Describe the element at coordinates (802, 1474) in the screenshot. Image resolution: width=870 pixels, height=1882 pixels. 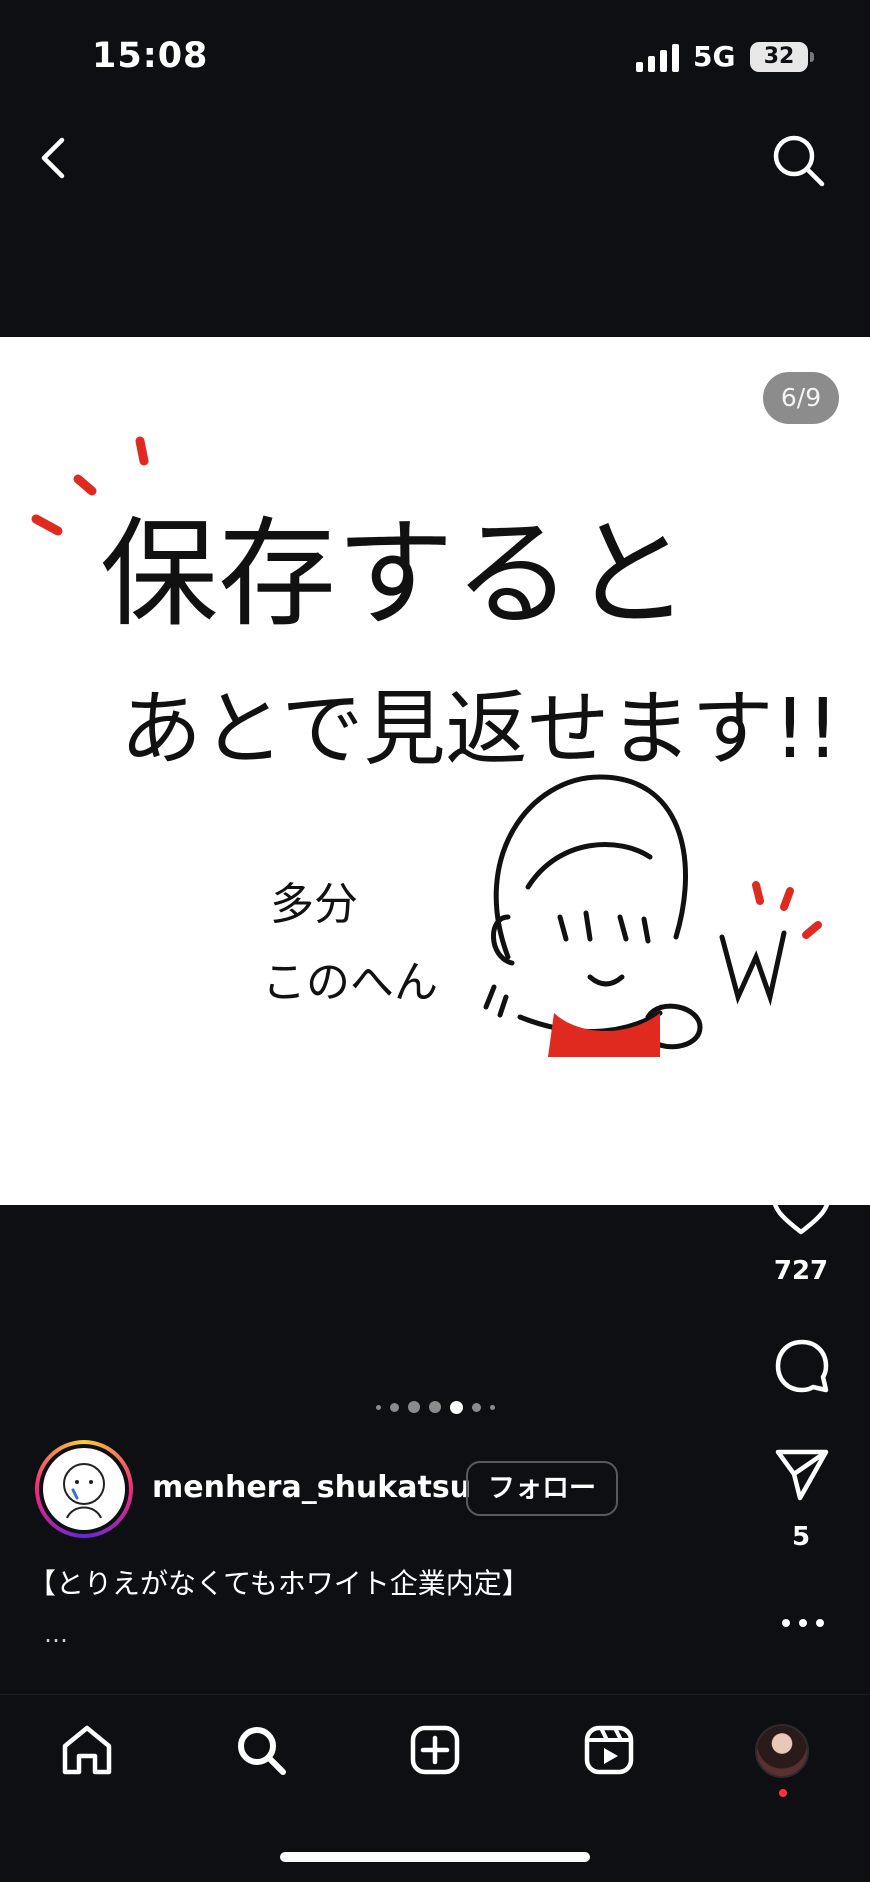
I see `send-icon` at that location.